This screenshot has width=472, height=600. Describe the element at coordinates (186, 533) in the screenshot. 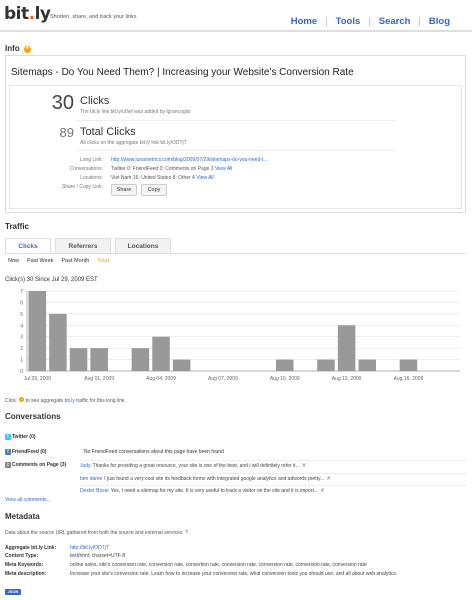

I see `help-icon: ?` at that location.